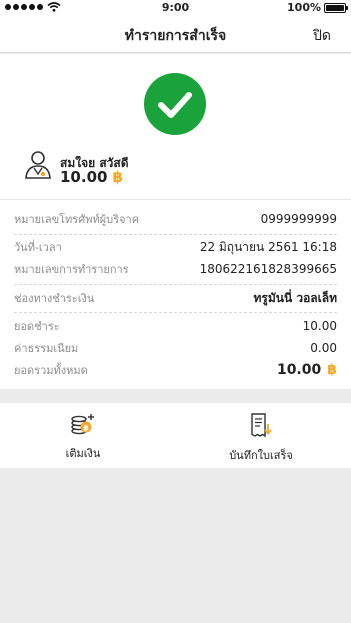 Image resolution: width=351 pixels, height=623 pixels. What do you see at coordinates (175, 348) in the screenshot?
I see `summary-row-fee: ค่าธรรมเนียม 0.00` at bounding box center [175, 348].